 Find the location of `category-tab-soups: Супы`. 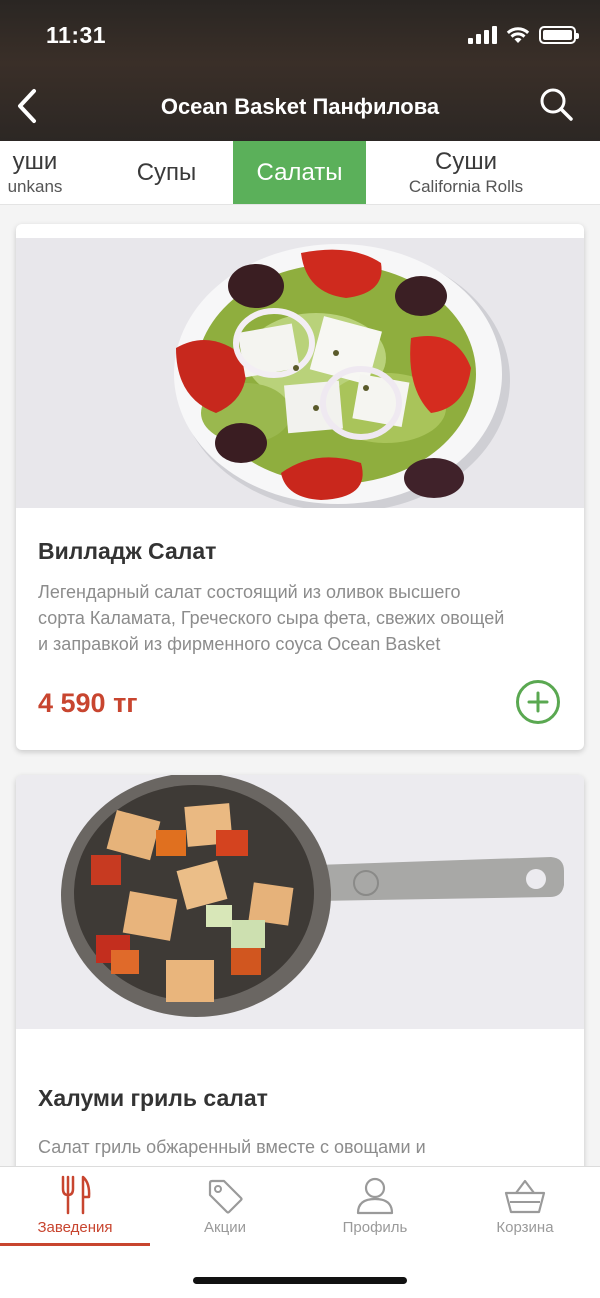

category-tab-soups: Супы is located at coordinates (166, 172).